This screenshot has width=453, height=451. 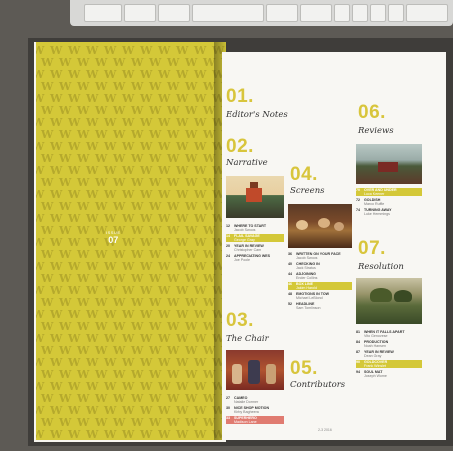 I want to click on toc-author: Marco Ruffle, so click(x=374, y=204).